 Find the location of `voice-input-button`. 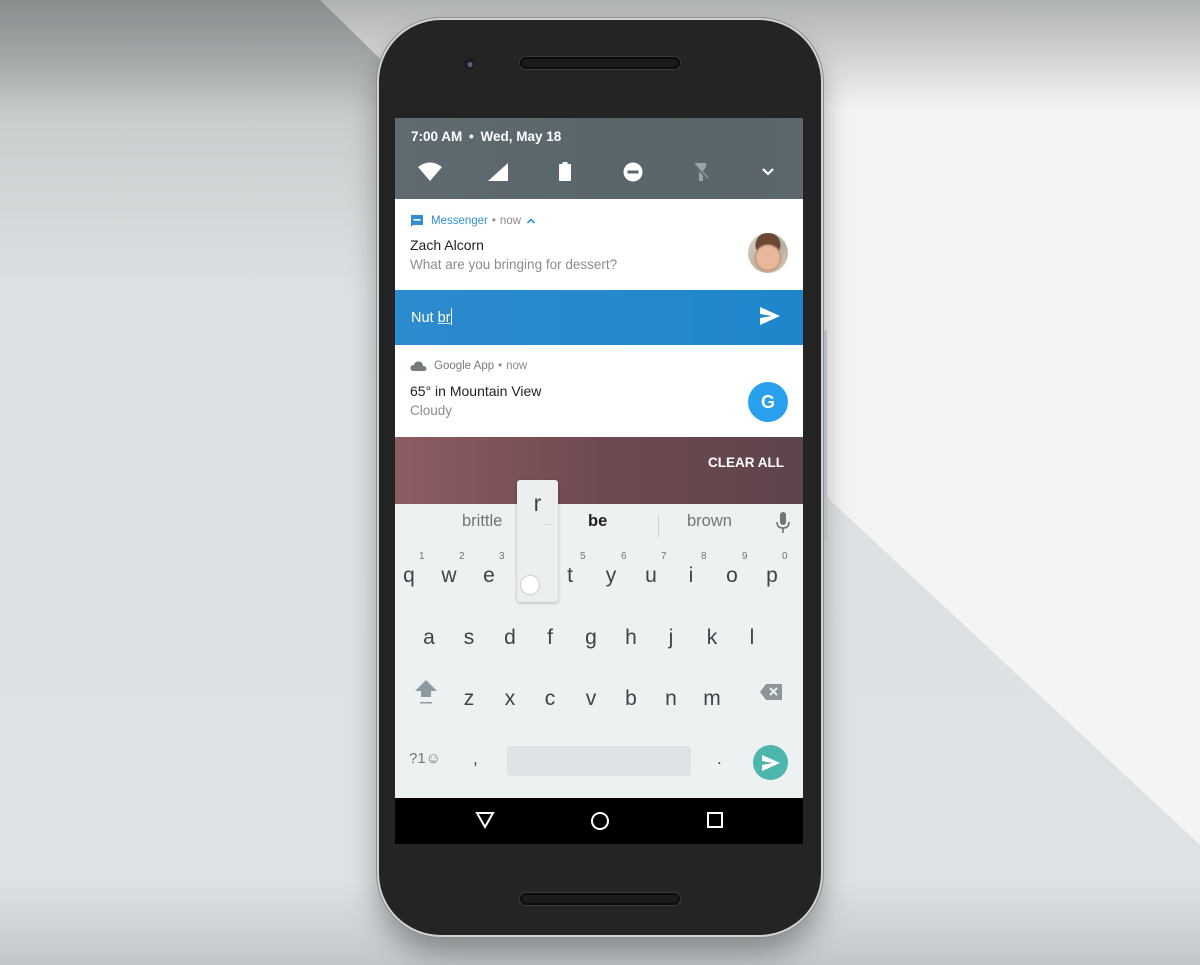

voice-input-button is located at coordinates (783, 525).